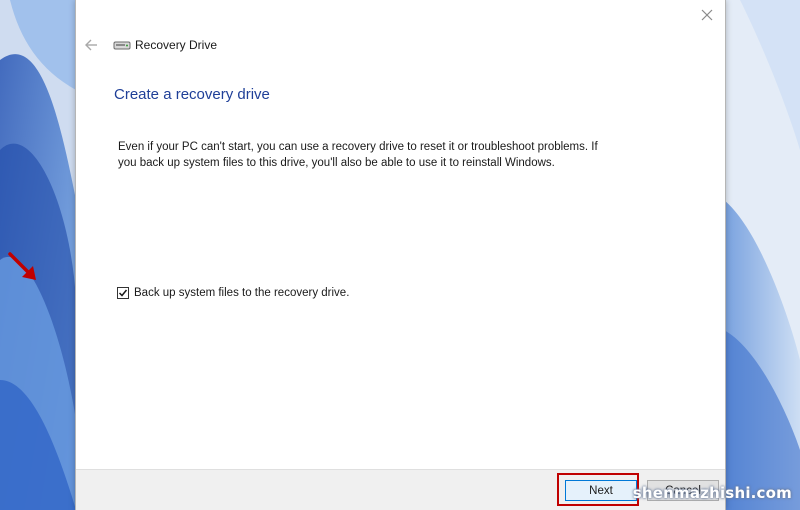 The height and width of the screenshot is (510, 800). I want to click on dialog-footer: Next Cancel, so click(400, 489).